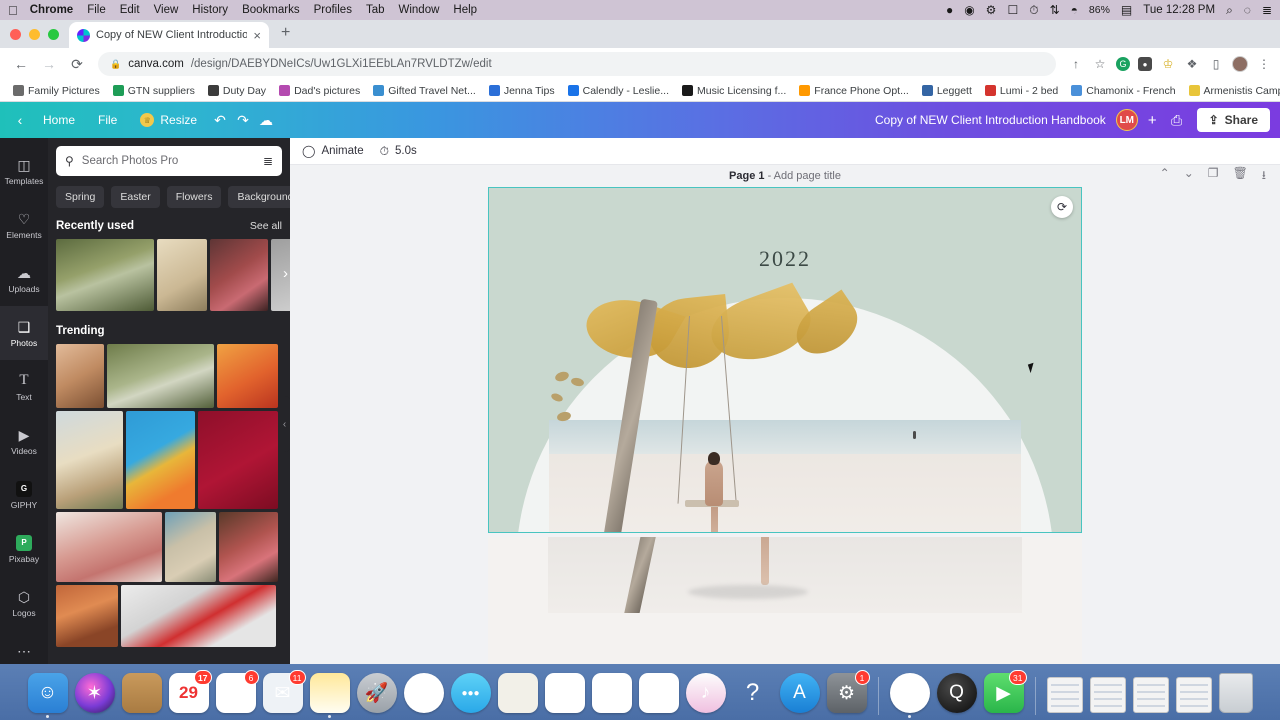 This screenshot has width=1280, height=720. Describe the element at coordinates (969, 10) in the screenshot. I see `creative-cloud-icon: ◉` at that location.